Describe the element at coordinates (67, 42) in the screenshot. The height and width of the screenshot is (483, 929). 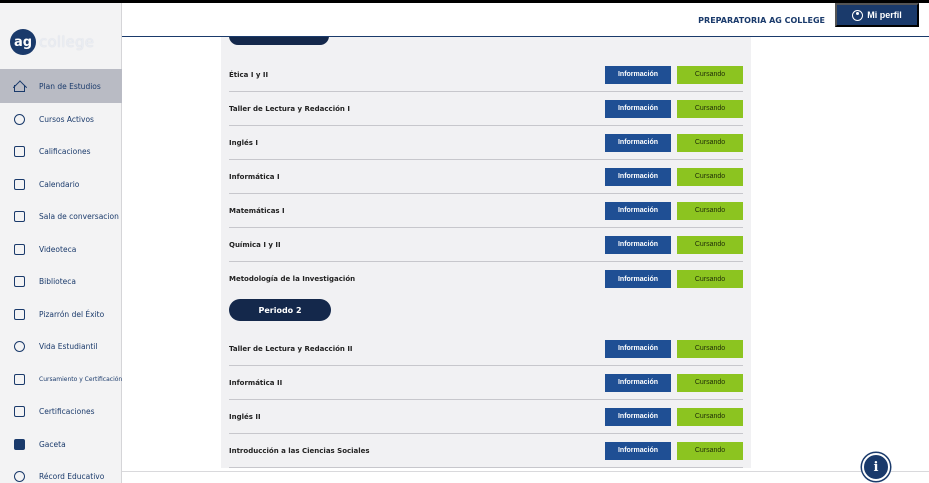
I see `logo-word: college` at that location.